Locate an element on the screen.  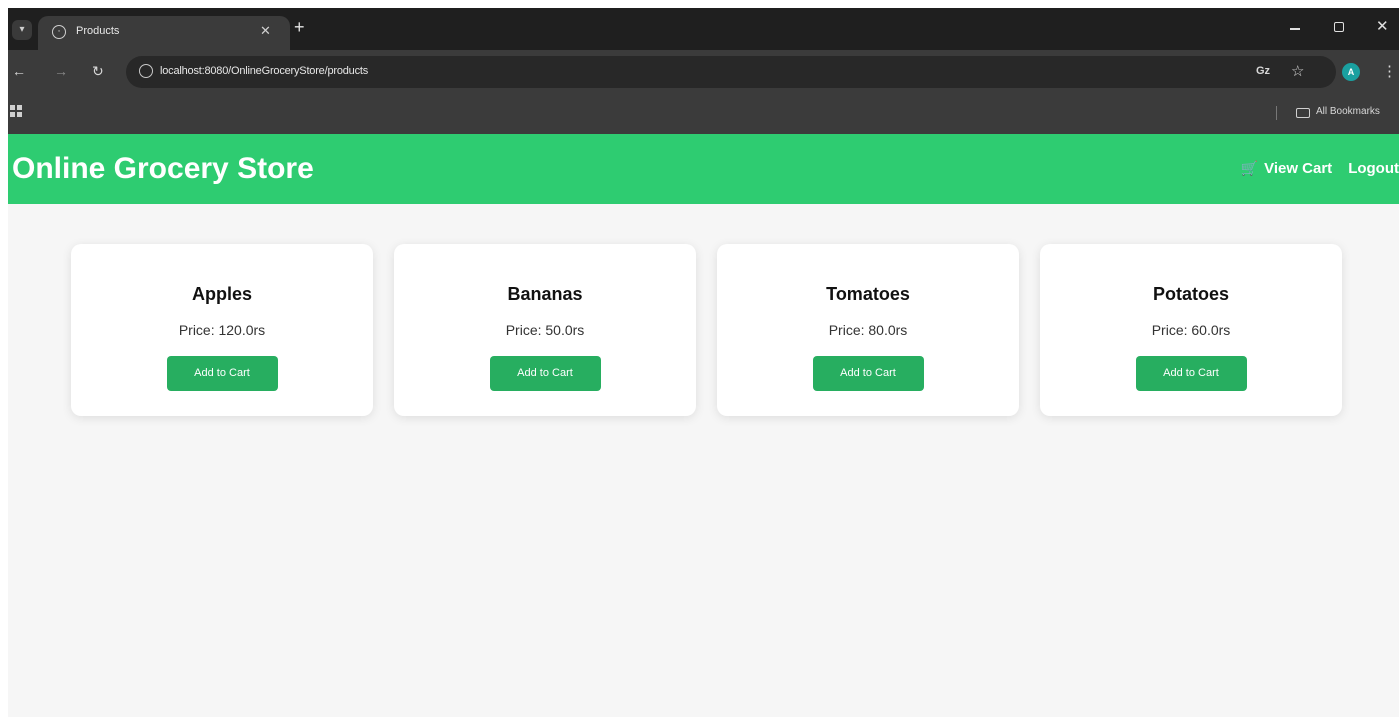
all-bookmarks-link: All Bookmarks is located at coordinates (1348, 111).